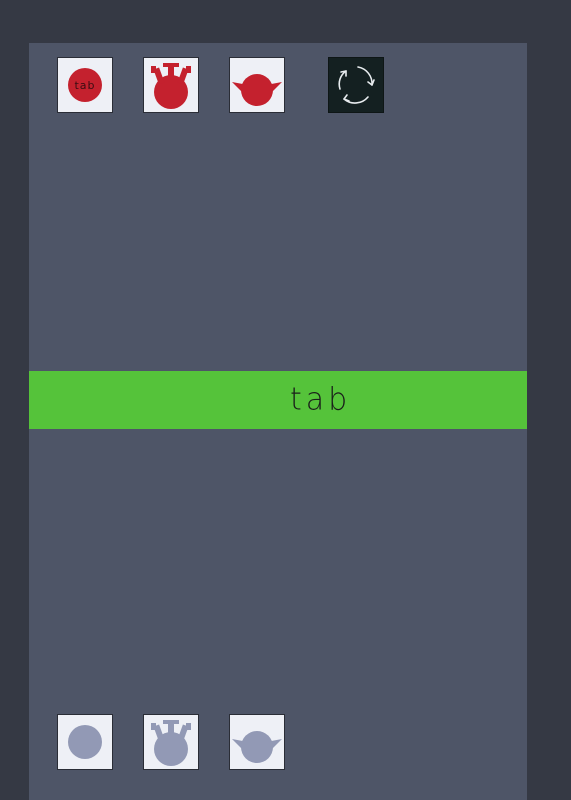 The height and width of the screenshot is (800, 571). Describe the element at coordinates (278, 400) in the screenshot. I see `answer-banner` at that location.